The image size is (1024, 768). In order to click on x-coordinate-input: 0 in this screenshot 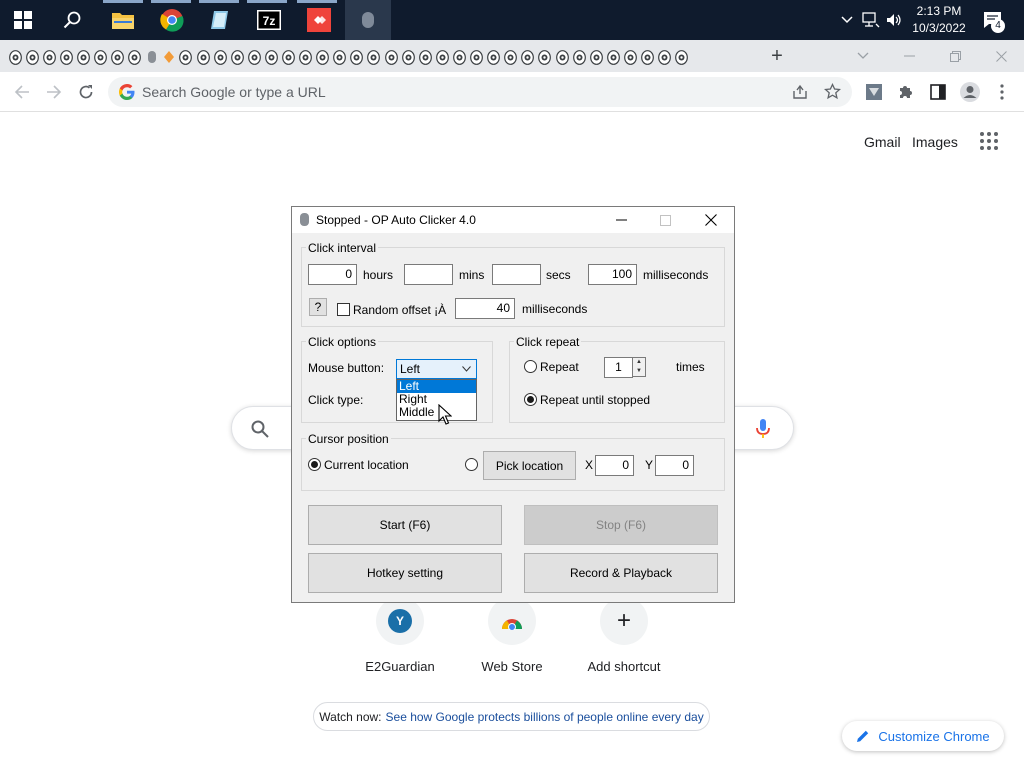, I will do `click(614, 465)`.